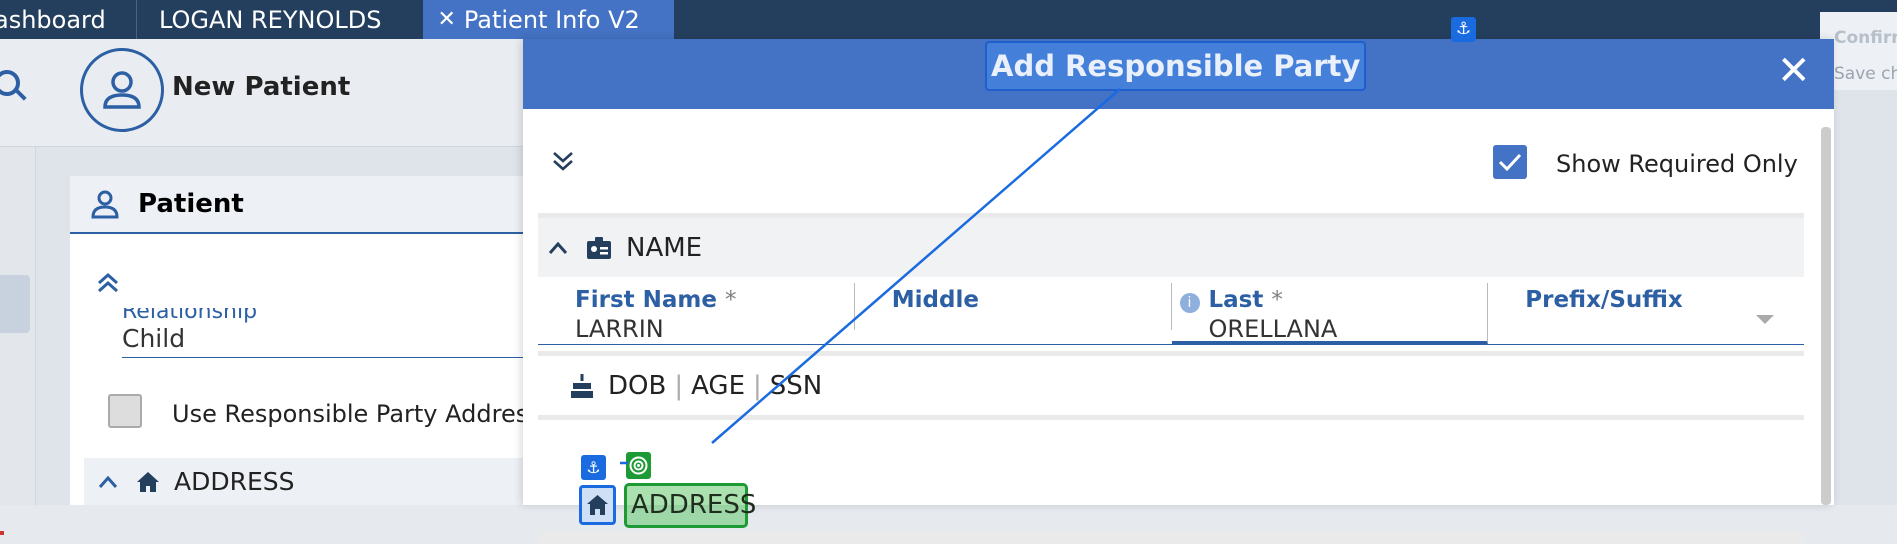  I want to click on ssn-label: SSN, so click(796, 385).